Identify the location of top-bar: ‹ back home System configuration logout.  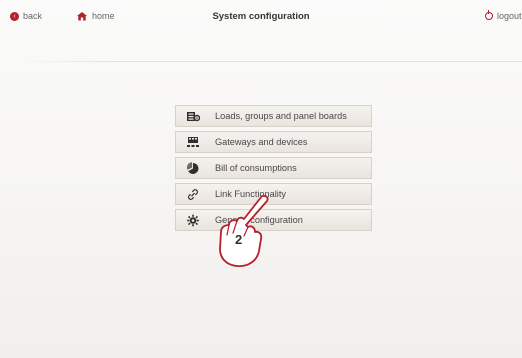
(261, 21).